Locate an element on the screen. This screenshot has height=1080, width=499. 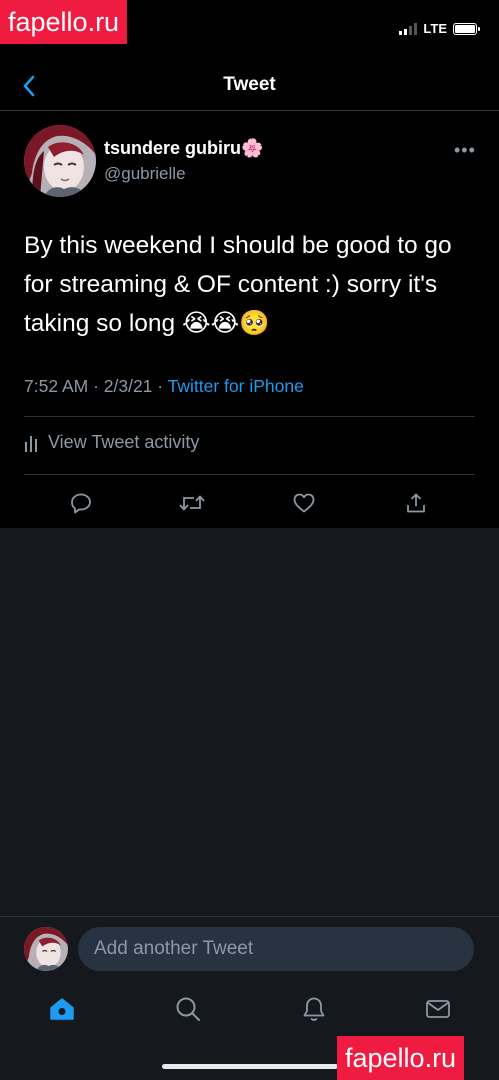
home-icon is located at coordinates (62, 1009).